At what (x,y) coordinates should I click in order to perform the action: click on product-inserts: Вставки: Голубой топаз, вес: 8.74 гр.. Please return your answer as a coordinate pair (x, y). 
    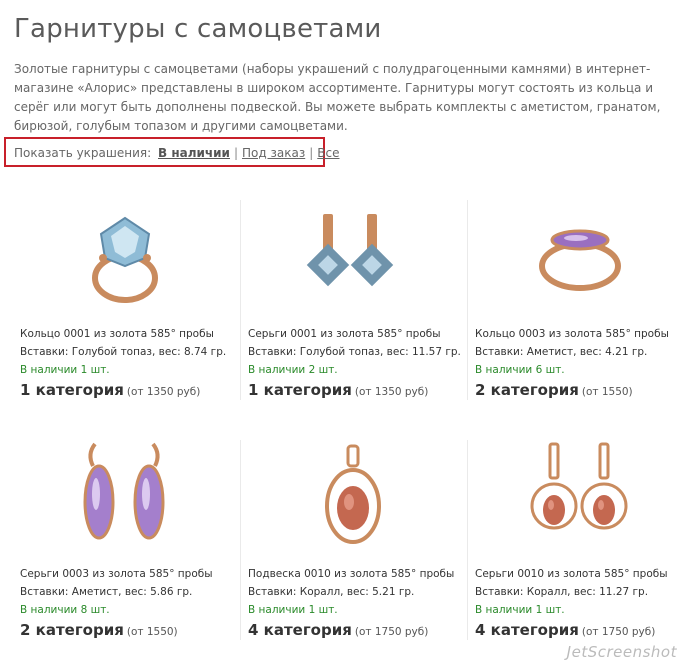
    Looking at the image, I should click on (123, 352).